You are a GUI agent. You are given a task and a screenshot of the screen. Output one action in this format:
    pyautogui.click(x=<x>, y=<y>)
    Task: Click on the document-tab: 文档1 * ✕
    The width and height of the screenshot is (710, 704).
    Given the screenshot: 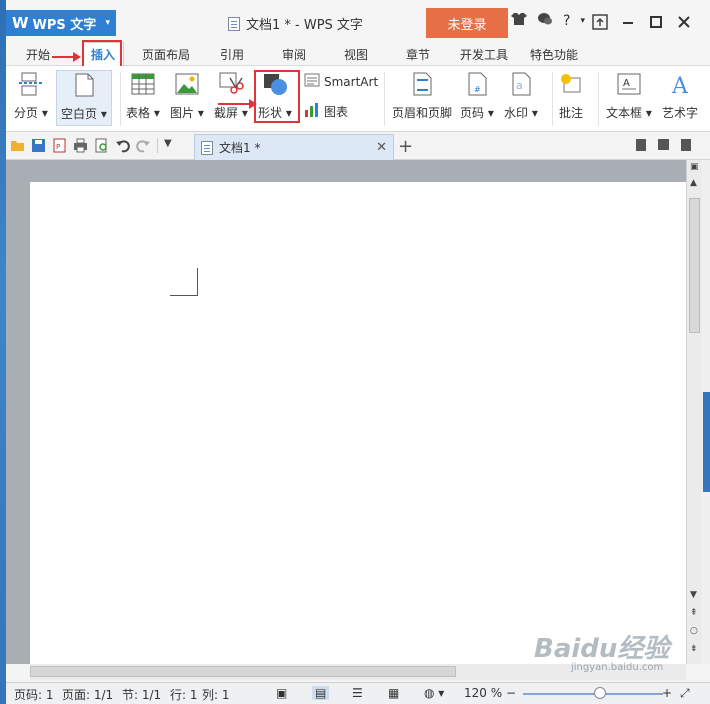 What is the action you would take?
    pyautogui.click(x=294, y=147)
    